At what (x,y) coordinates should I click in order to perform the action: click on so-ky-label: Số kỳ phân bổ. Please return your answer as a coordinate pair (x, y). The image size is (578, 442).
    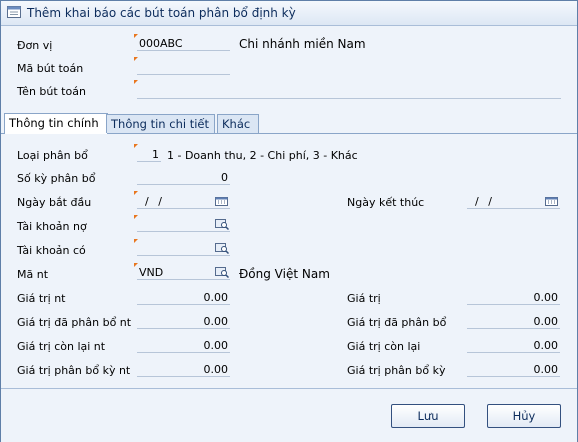
    Looking at the image, I should click on (56, 178).